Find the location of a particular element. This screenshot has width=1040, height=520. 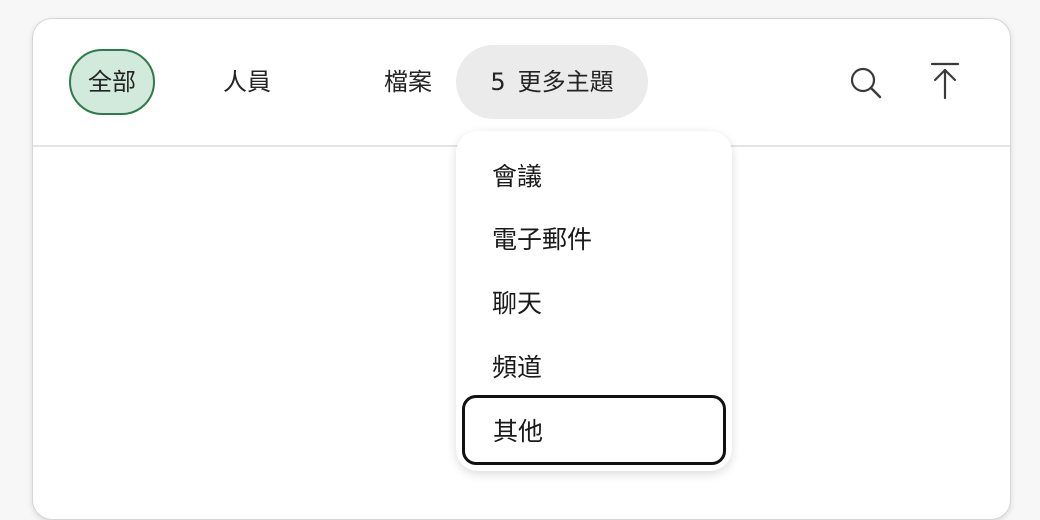

arrow-up-to-top-icon is located at coordinates (945, 81).